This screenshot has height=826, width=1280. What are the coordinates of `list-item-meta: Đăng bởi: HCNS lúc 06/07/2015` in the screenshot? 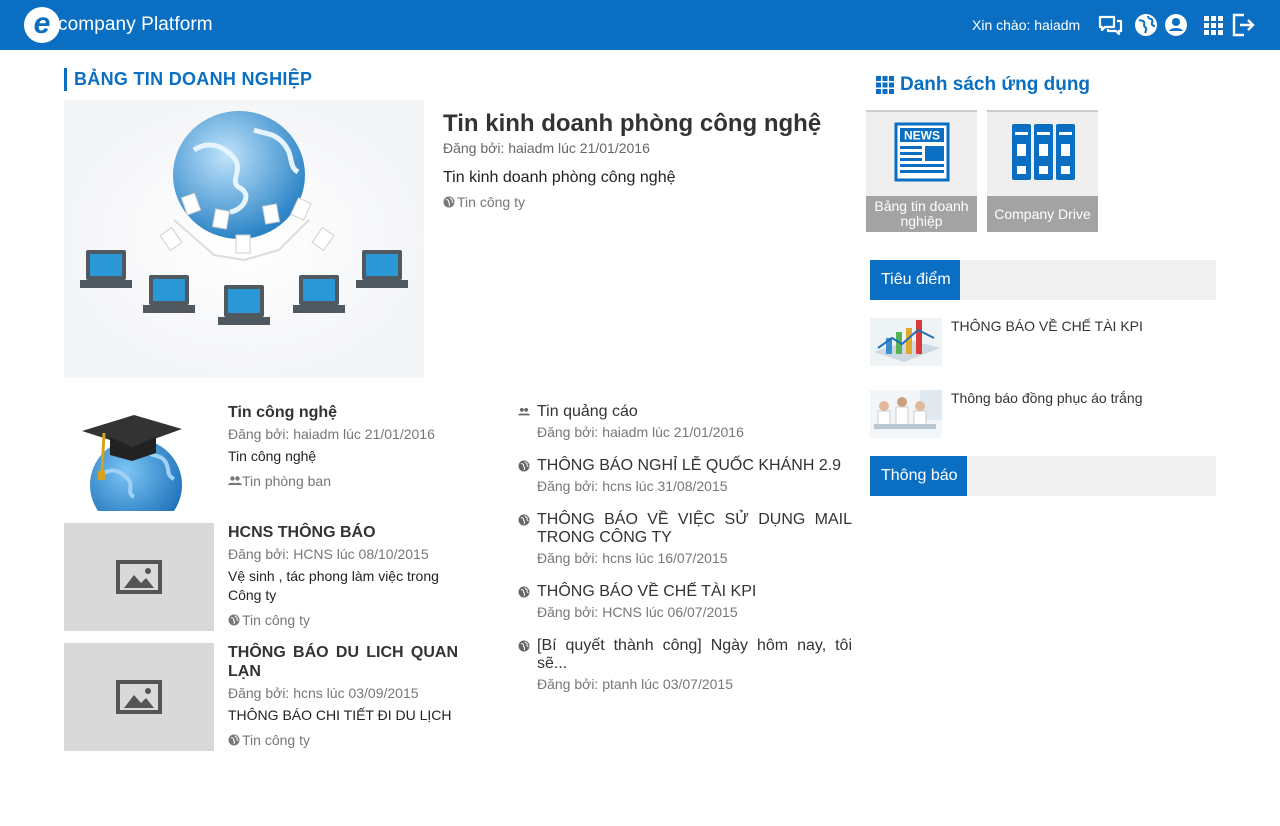 It's located at (637, 612).